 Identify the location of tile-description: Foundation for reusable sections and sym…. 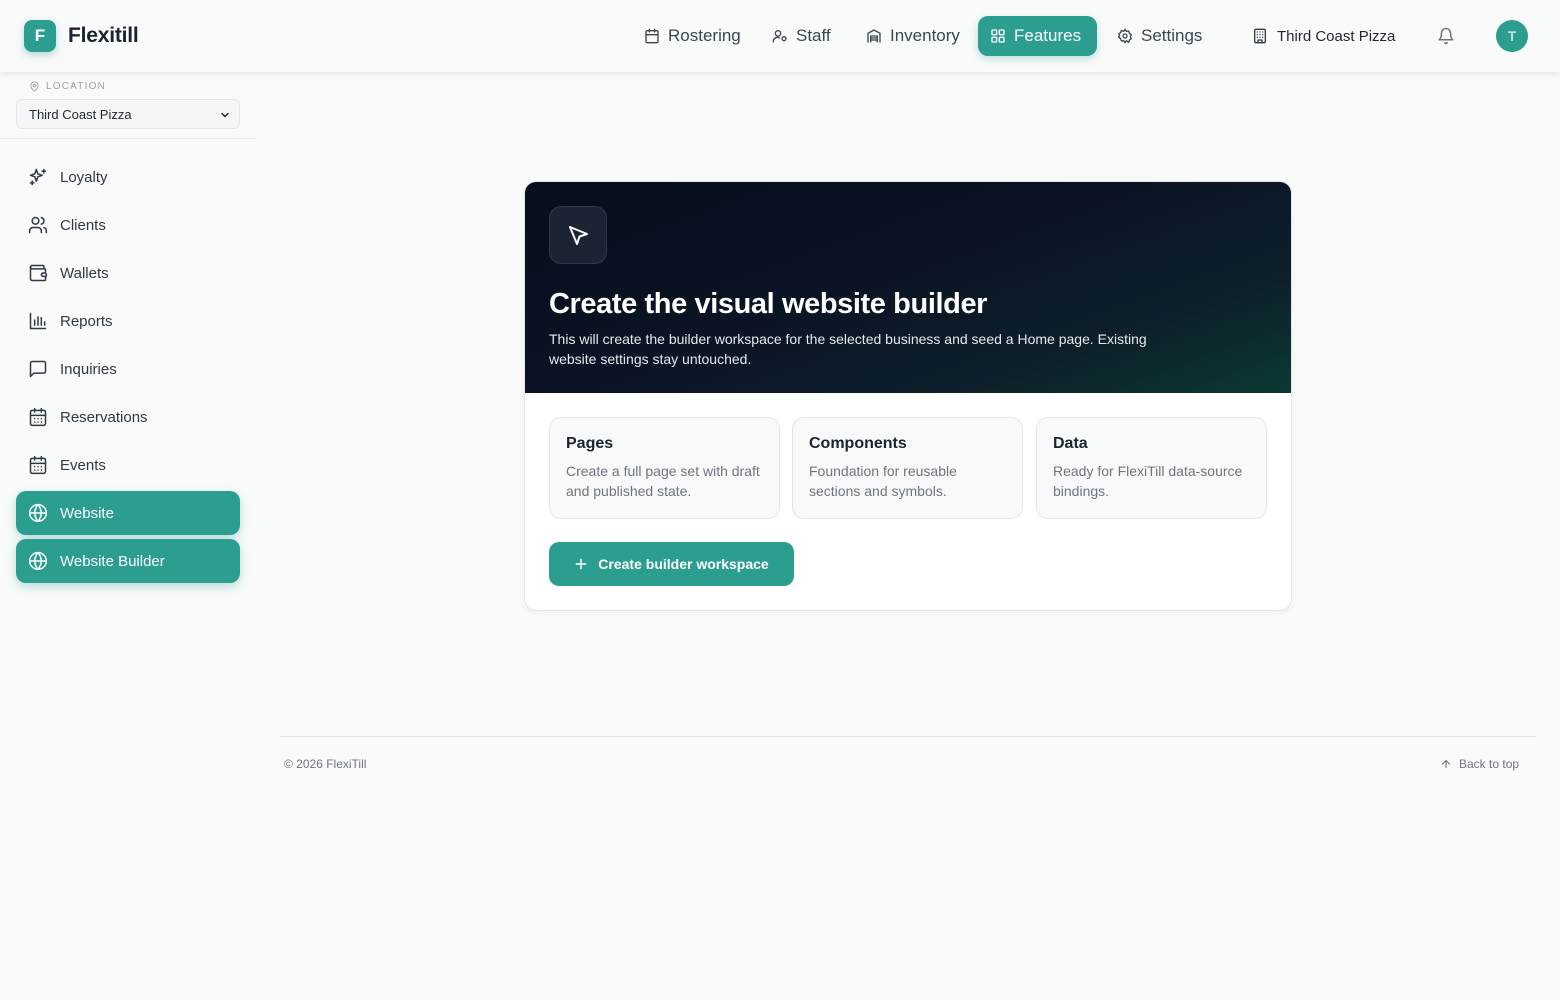
(883, 481).